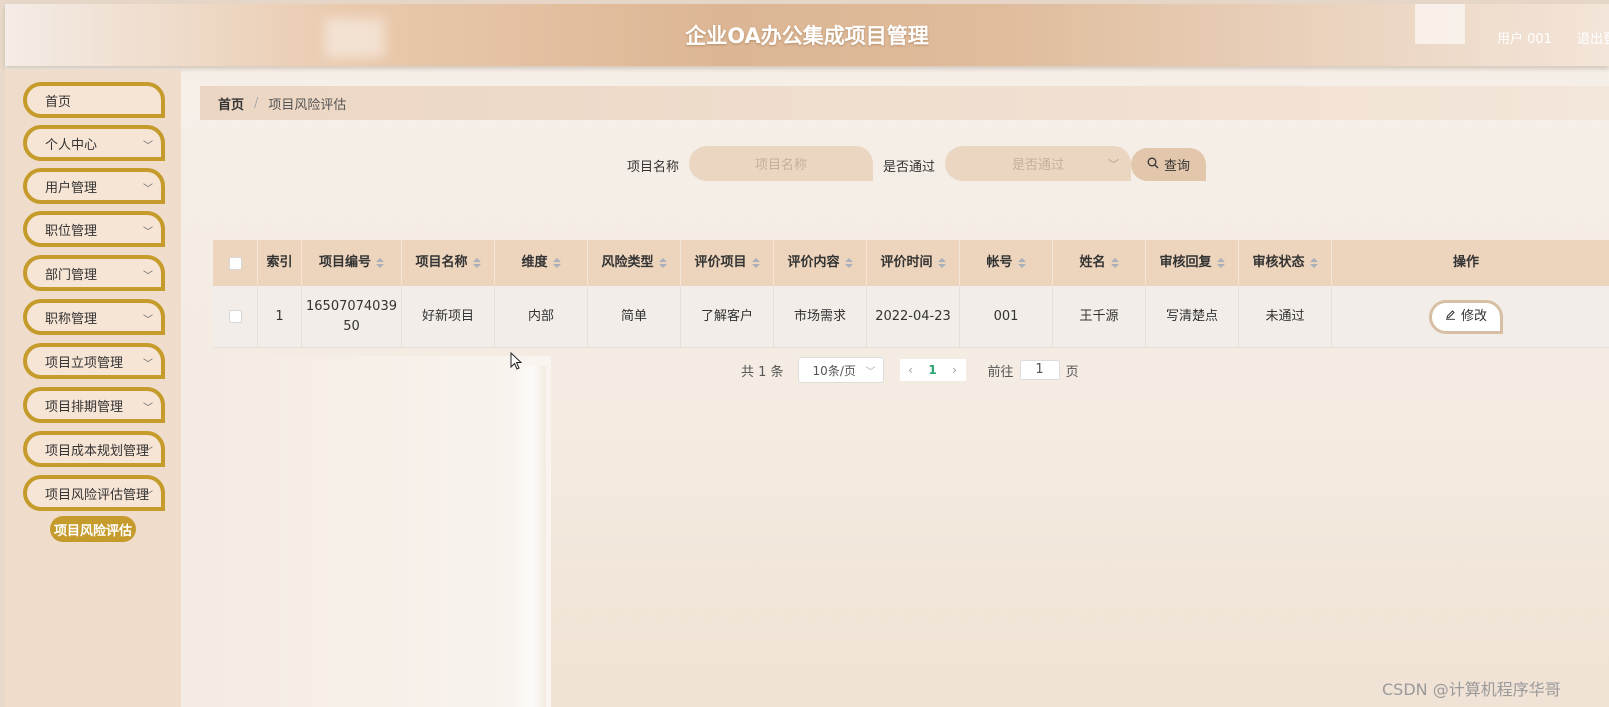 The image size is (1609, 707). I want to click on sidebar-subitem-risk-assessment: 项目风险评估, so click(93, 529).